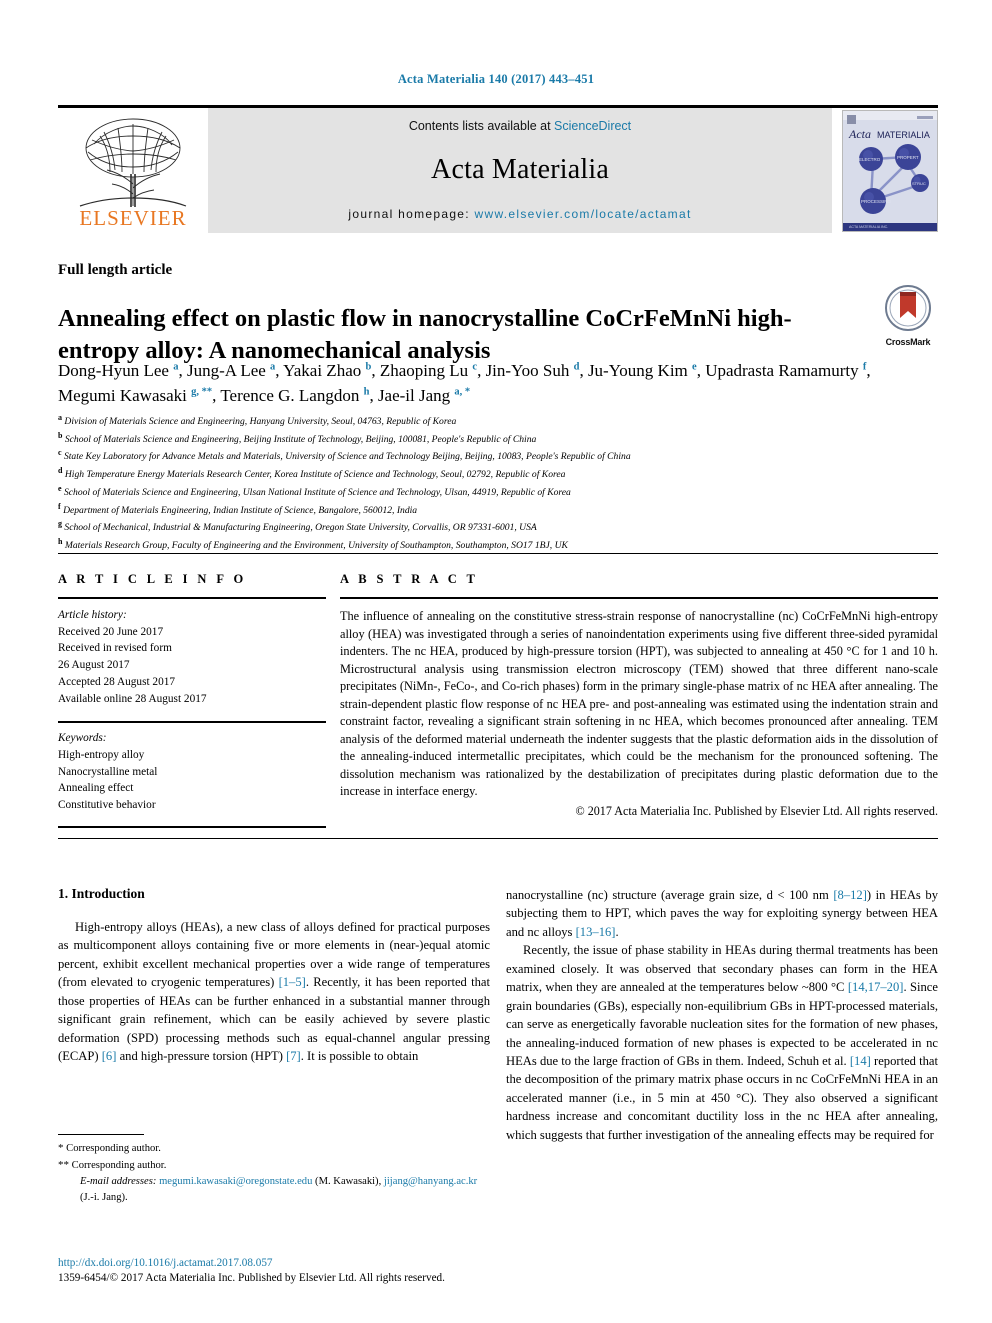 The height and width of the screenshot is (1323, 992). I want to click on citation-link: [14,17–20], so click(876, 987).